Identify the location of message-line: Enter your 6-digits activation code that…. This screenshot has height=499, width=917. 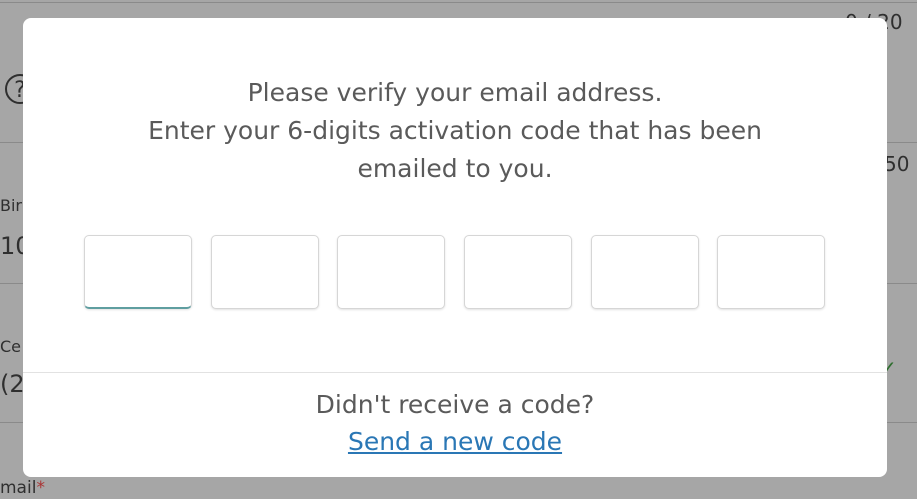
(455, 130).